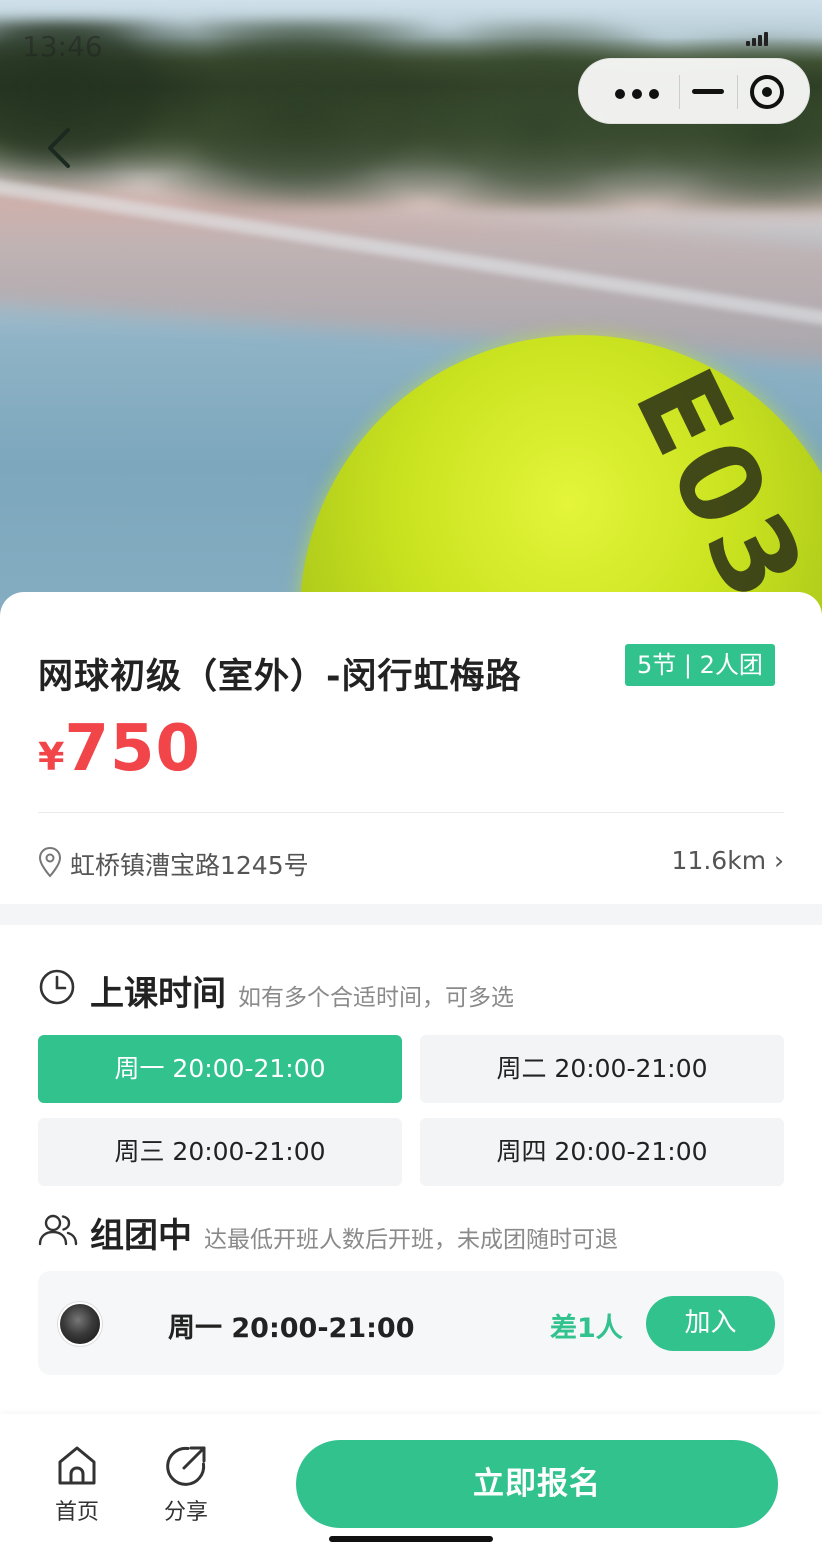  I want to click on price-value: 750, so click(133, 749).